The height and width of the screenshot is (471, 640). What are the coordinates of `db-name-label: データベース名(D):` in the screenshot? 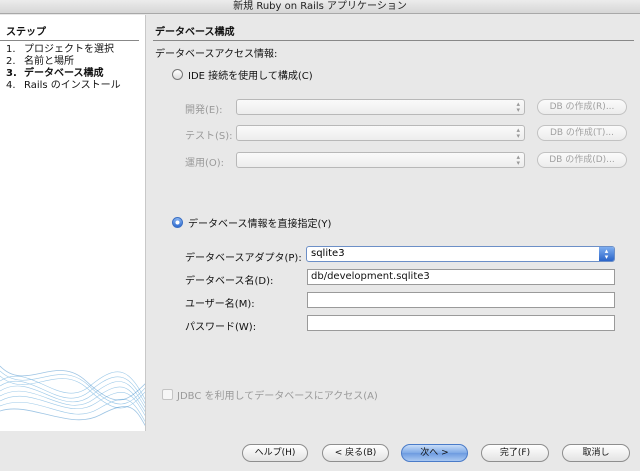 It's located at (229, 281).